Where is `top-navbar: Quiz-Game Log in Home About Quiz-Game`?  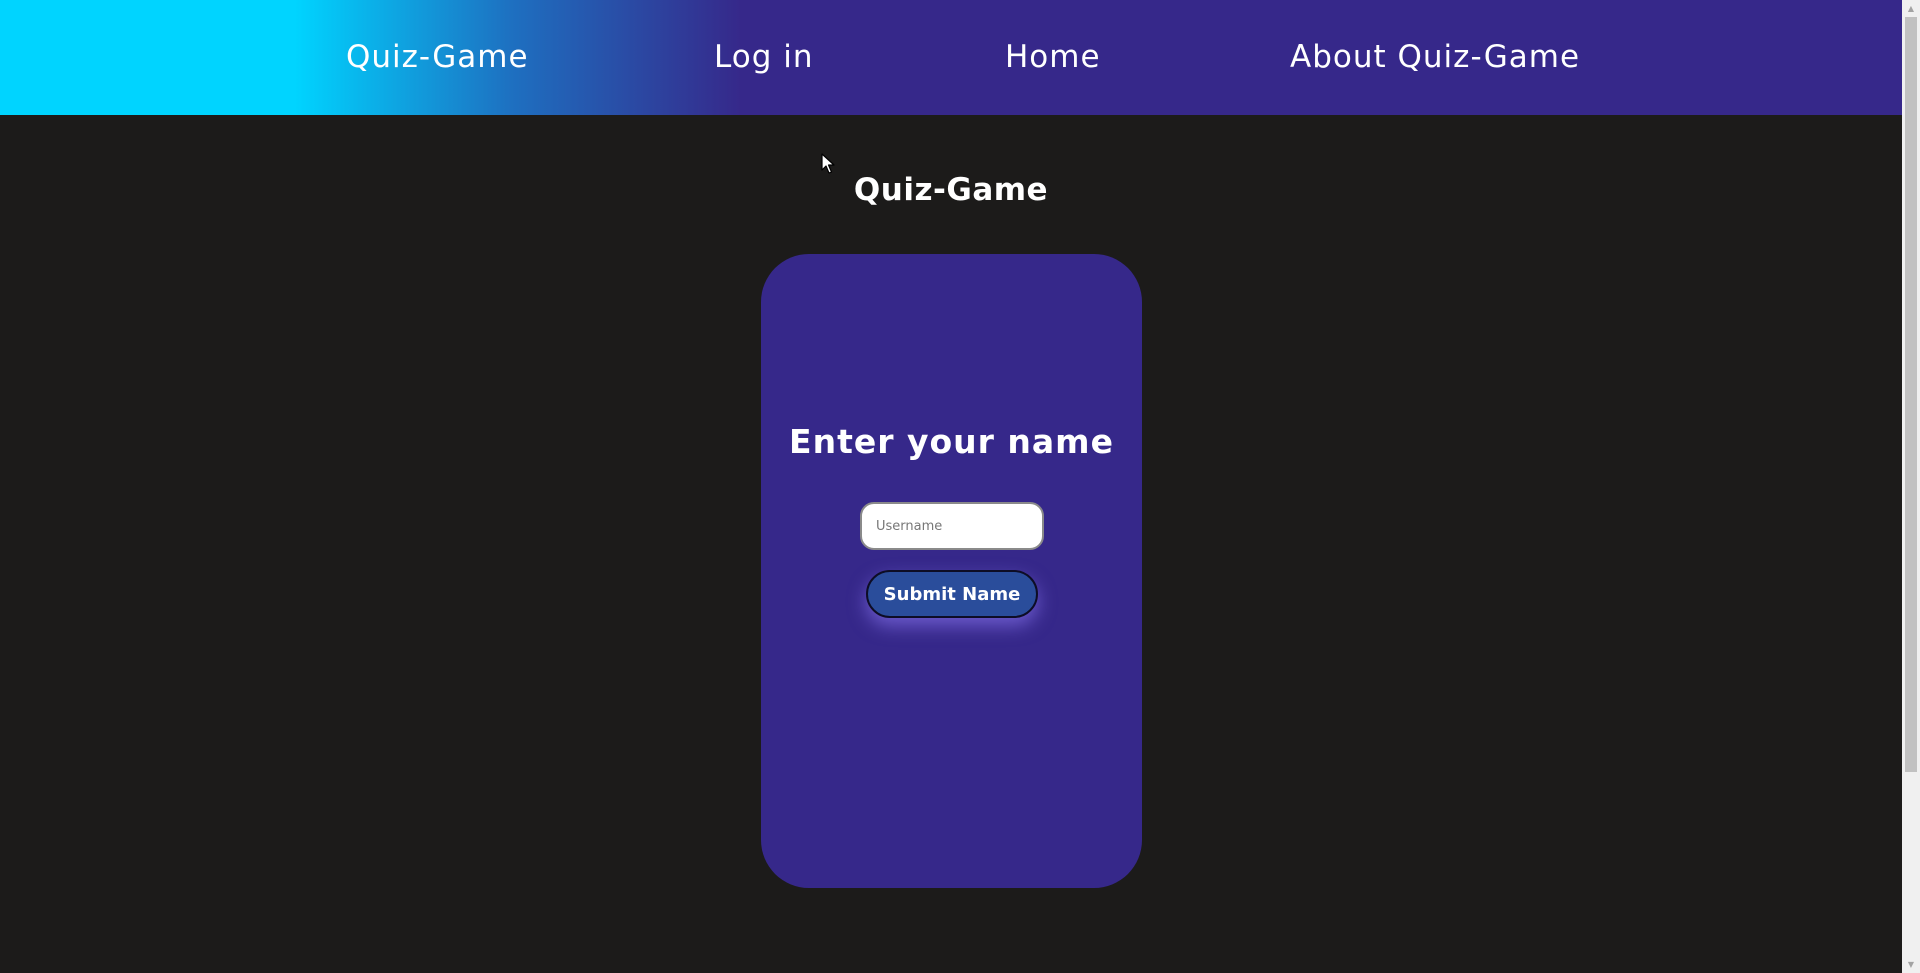 top-navbar: Quiz-Game Log in Home About Quiz-Game is located at coordinates (951, 57).